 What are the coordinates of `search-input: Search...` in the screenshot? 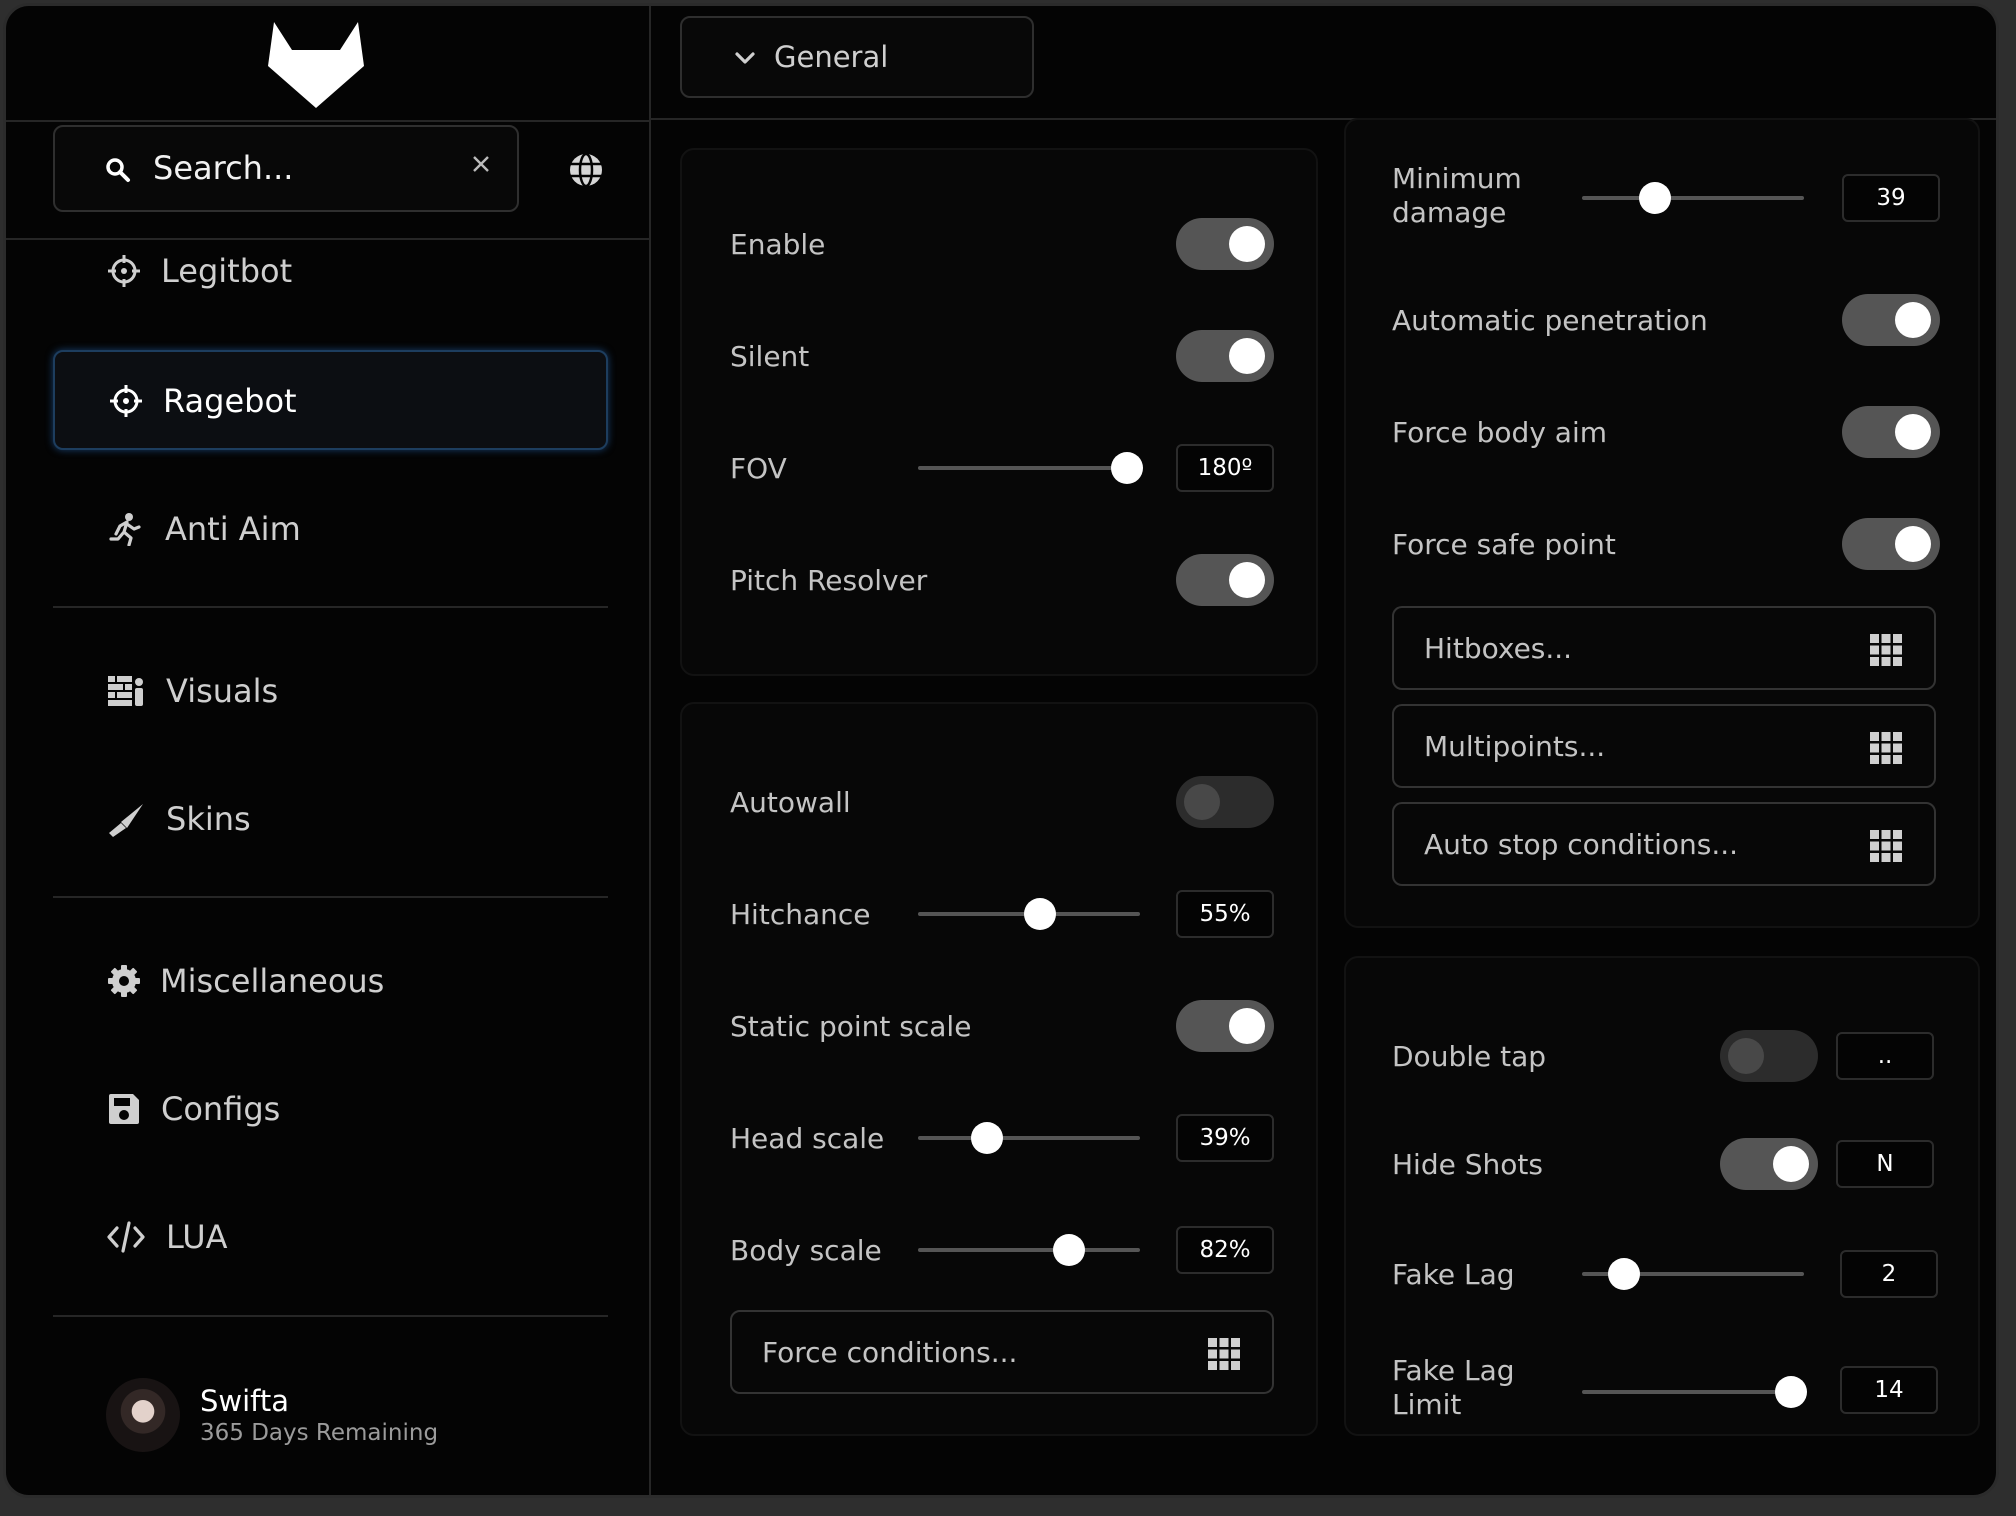 It's located at (286, 168).